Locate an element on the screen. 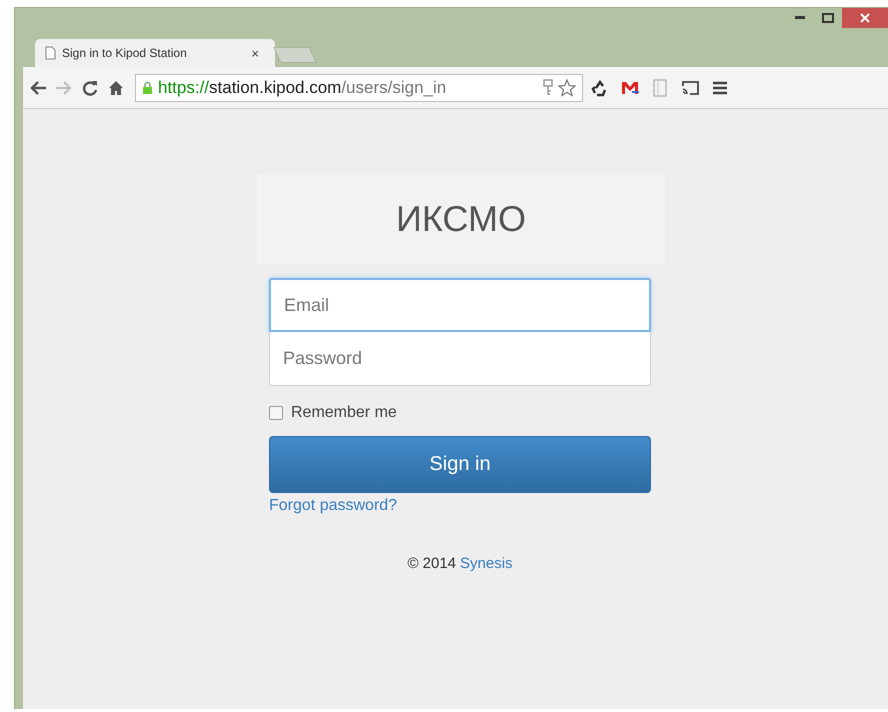 The width and height of the screenshot is (888, 712). sign-in-button: Sign in is located at coordinates (460, 464).